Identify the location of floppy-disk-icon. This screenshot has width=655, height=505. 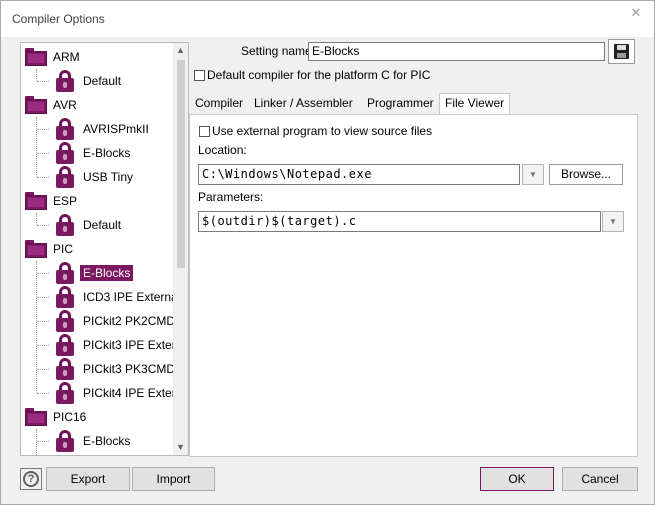
(621, 51).